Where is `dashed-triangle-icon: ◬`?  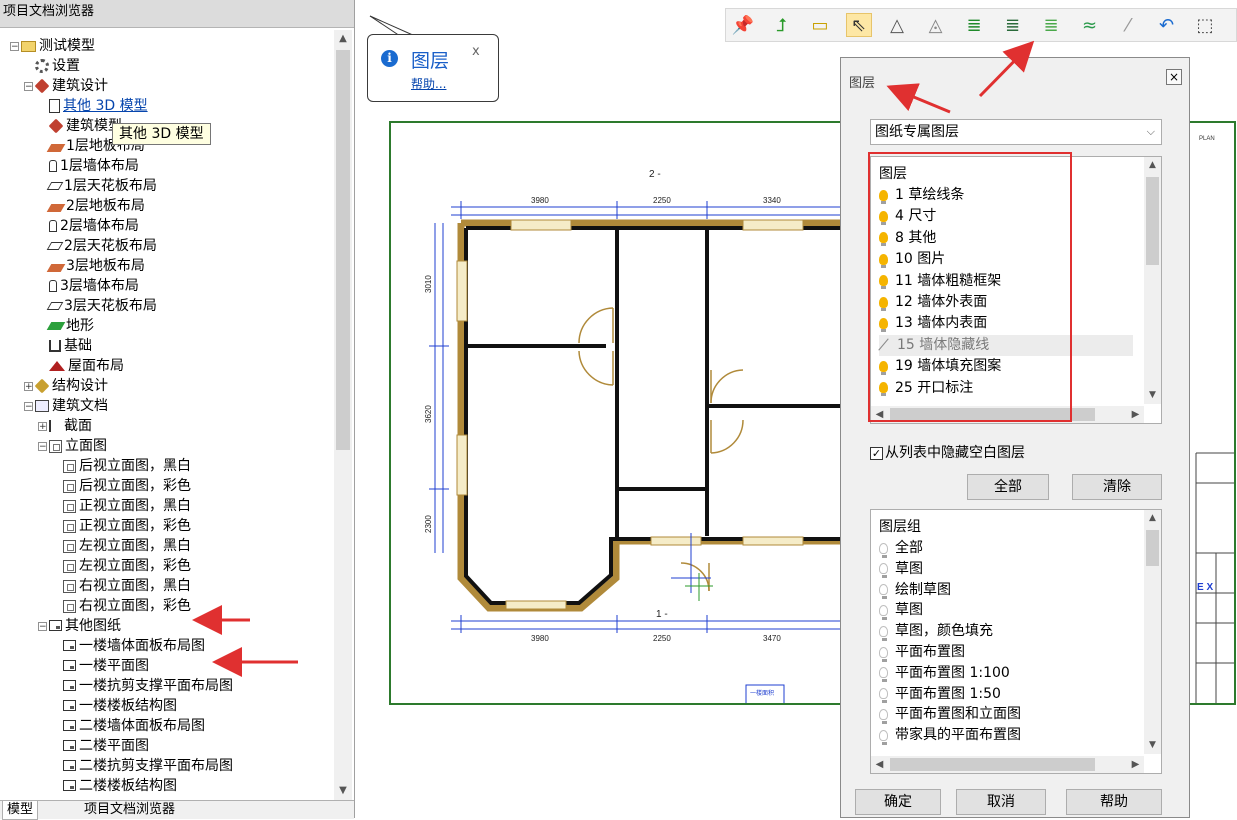
dashed-triangle-icon: ◬ is located at coordinates (936, 25).